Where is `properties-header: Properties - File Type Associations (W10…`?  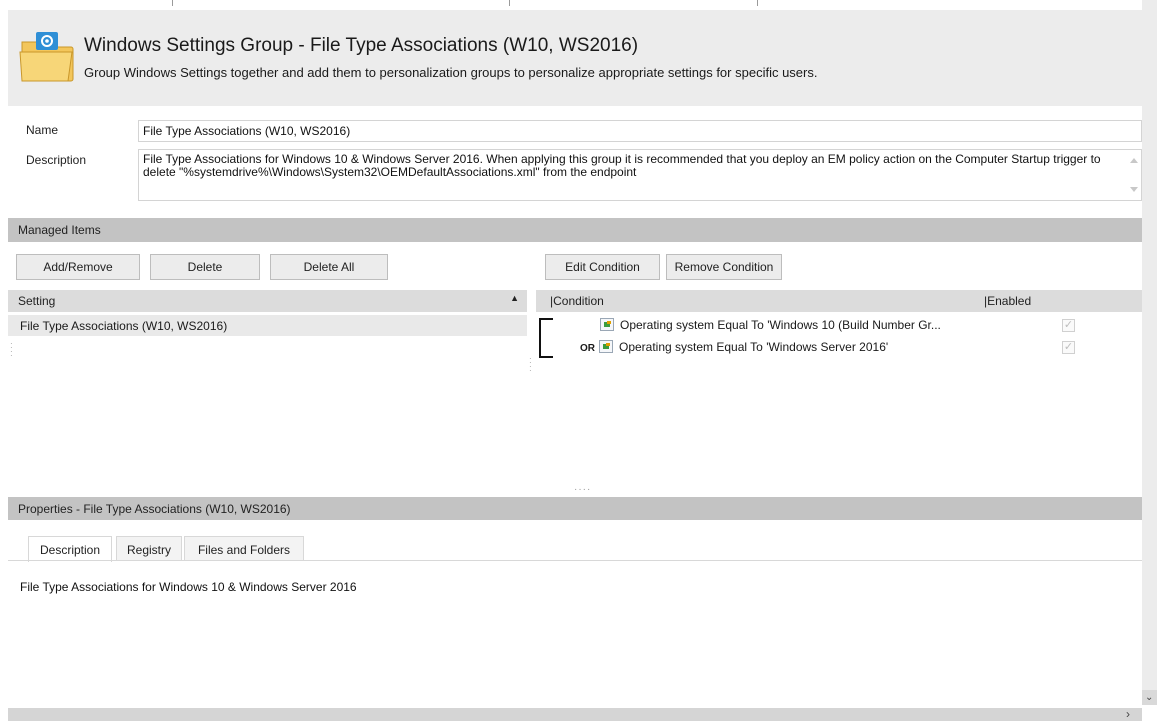 properties-header: Properties - File Type Associations (W10… is located at coordinates (575, 509).